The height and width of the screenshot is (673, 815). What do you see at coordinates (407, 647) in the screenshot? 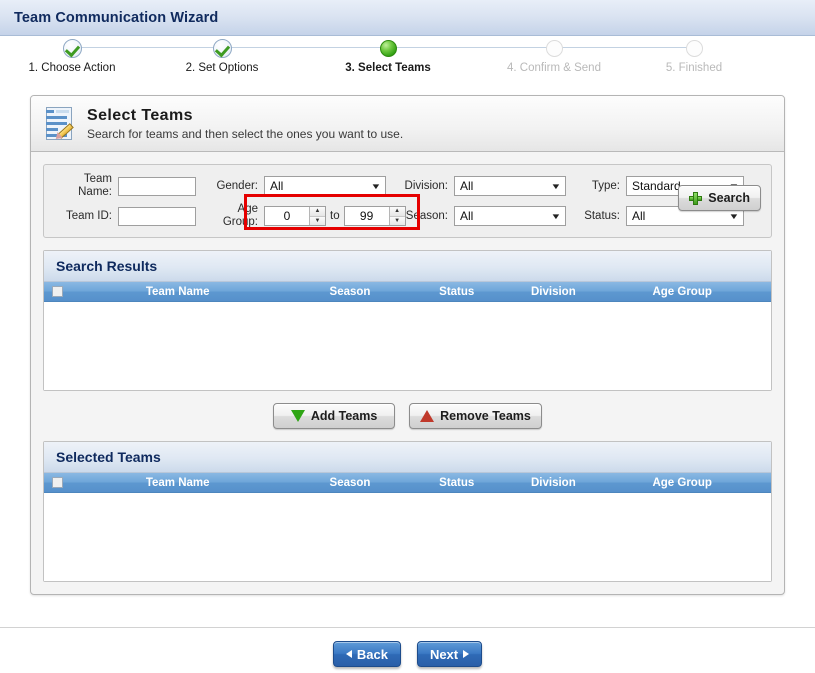
I see `wizard-footer: Back Next` at bounding box center [407, 647].